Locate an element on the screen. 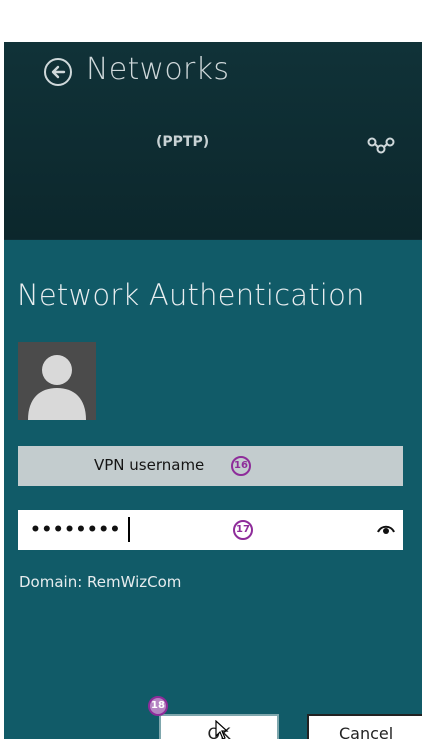  domain-label: Domain: RemWizCom is located at coordinates (100, 582).